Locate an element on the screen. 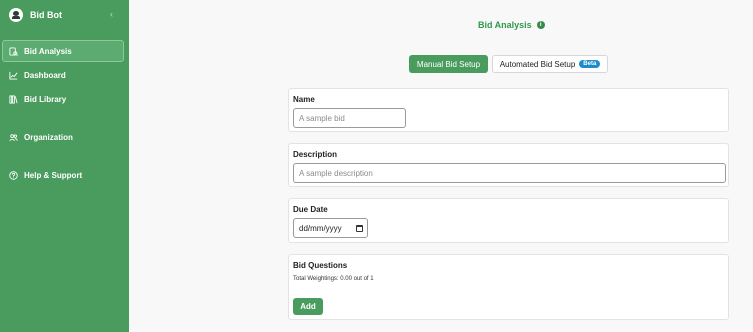 The image size is (753, 332). sidebar-item-label: Help & Support is located at coordinates (53, 175).